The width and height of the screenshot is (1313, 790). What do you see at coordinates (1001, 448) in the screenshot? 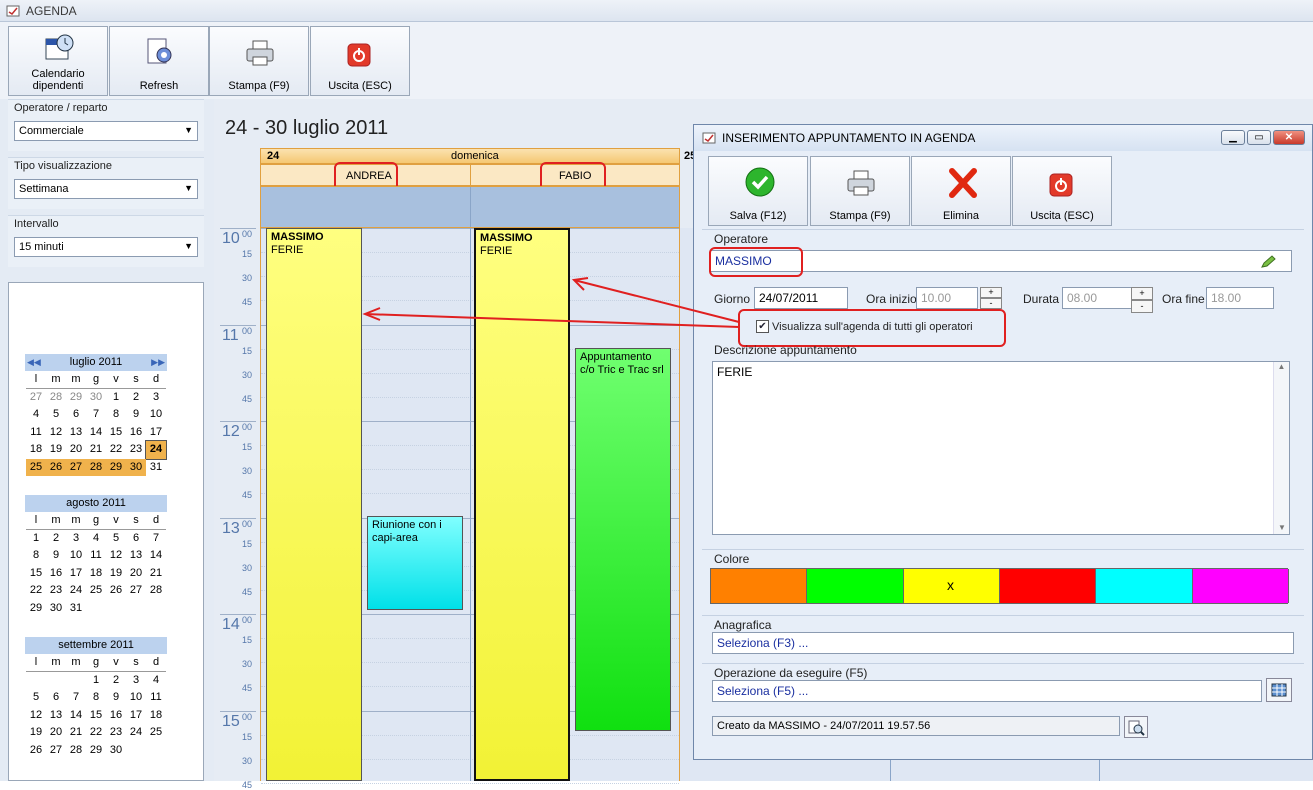
I see `description-textarea: FERIE ▲ ▼` at bounding box center [1001, 448].